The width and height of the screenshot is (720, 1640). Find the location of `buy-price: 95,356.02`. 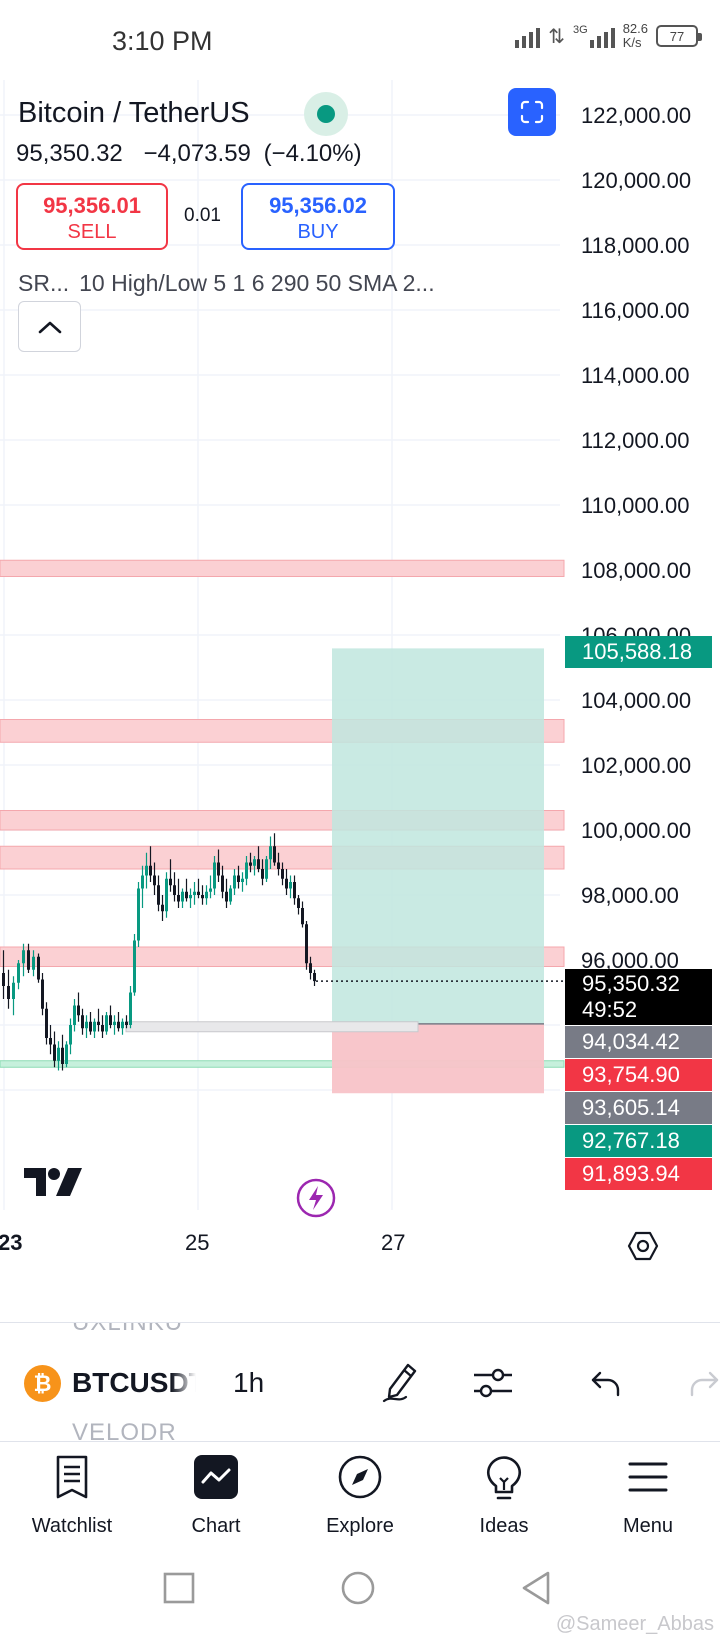

buy-price: 95,356.02 is located at coordinates (318, 205).